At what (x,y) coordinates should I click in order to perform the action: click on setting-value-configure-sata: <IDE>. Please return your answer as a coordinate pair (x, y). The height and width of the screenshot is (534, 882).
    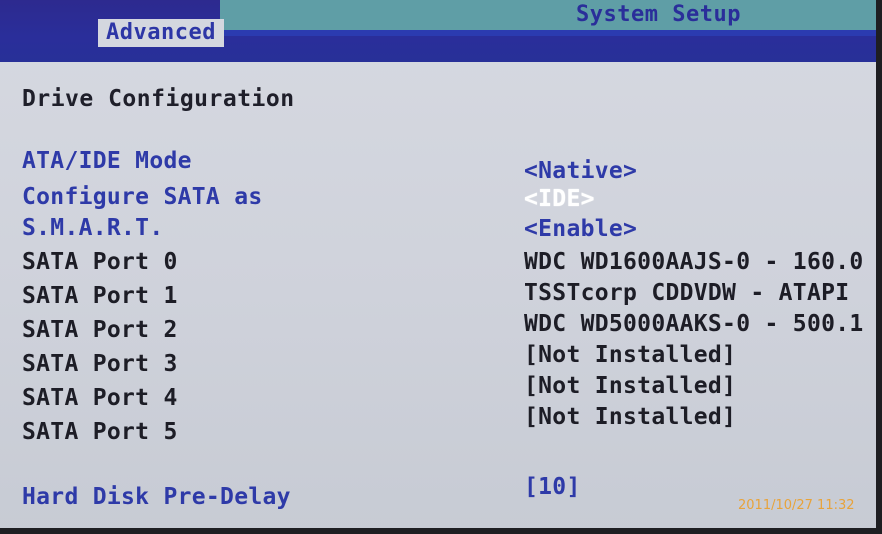
    Looking at the image, I should click on (559, 199).